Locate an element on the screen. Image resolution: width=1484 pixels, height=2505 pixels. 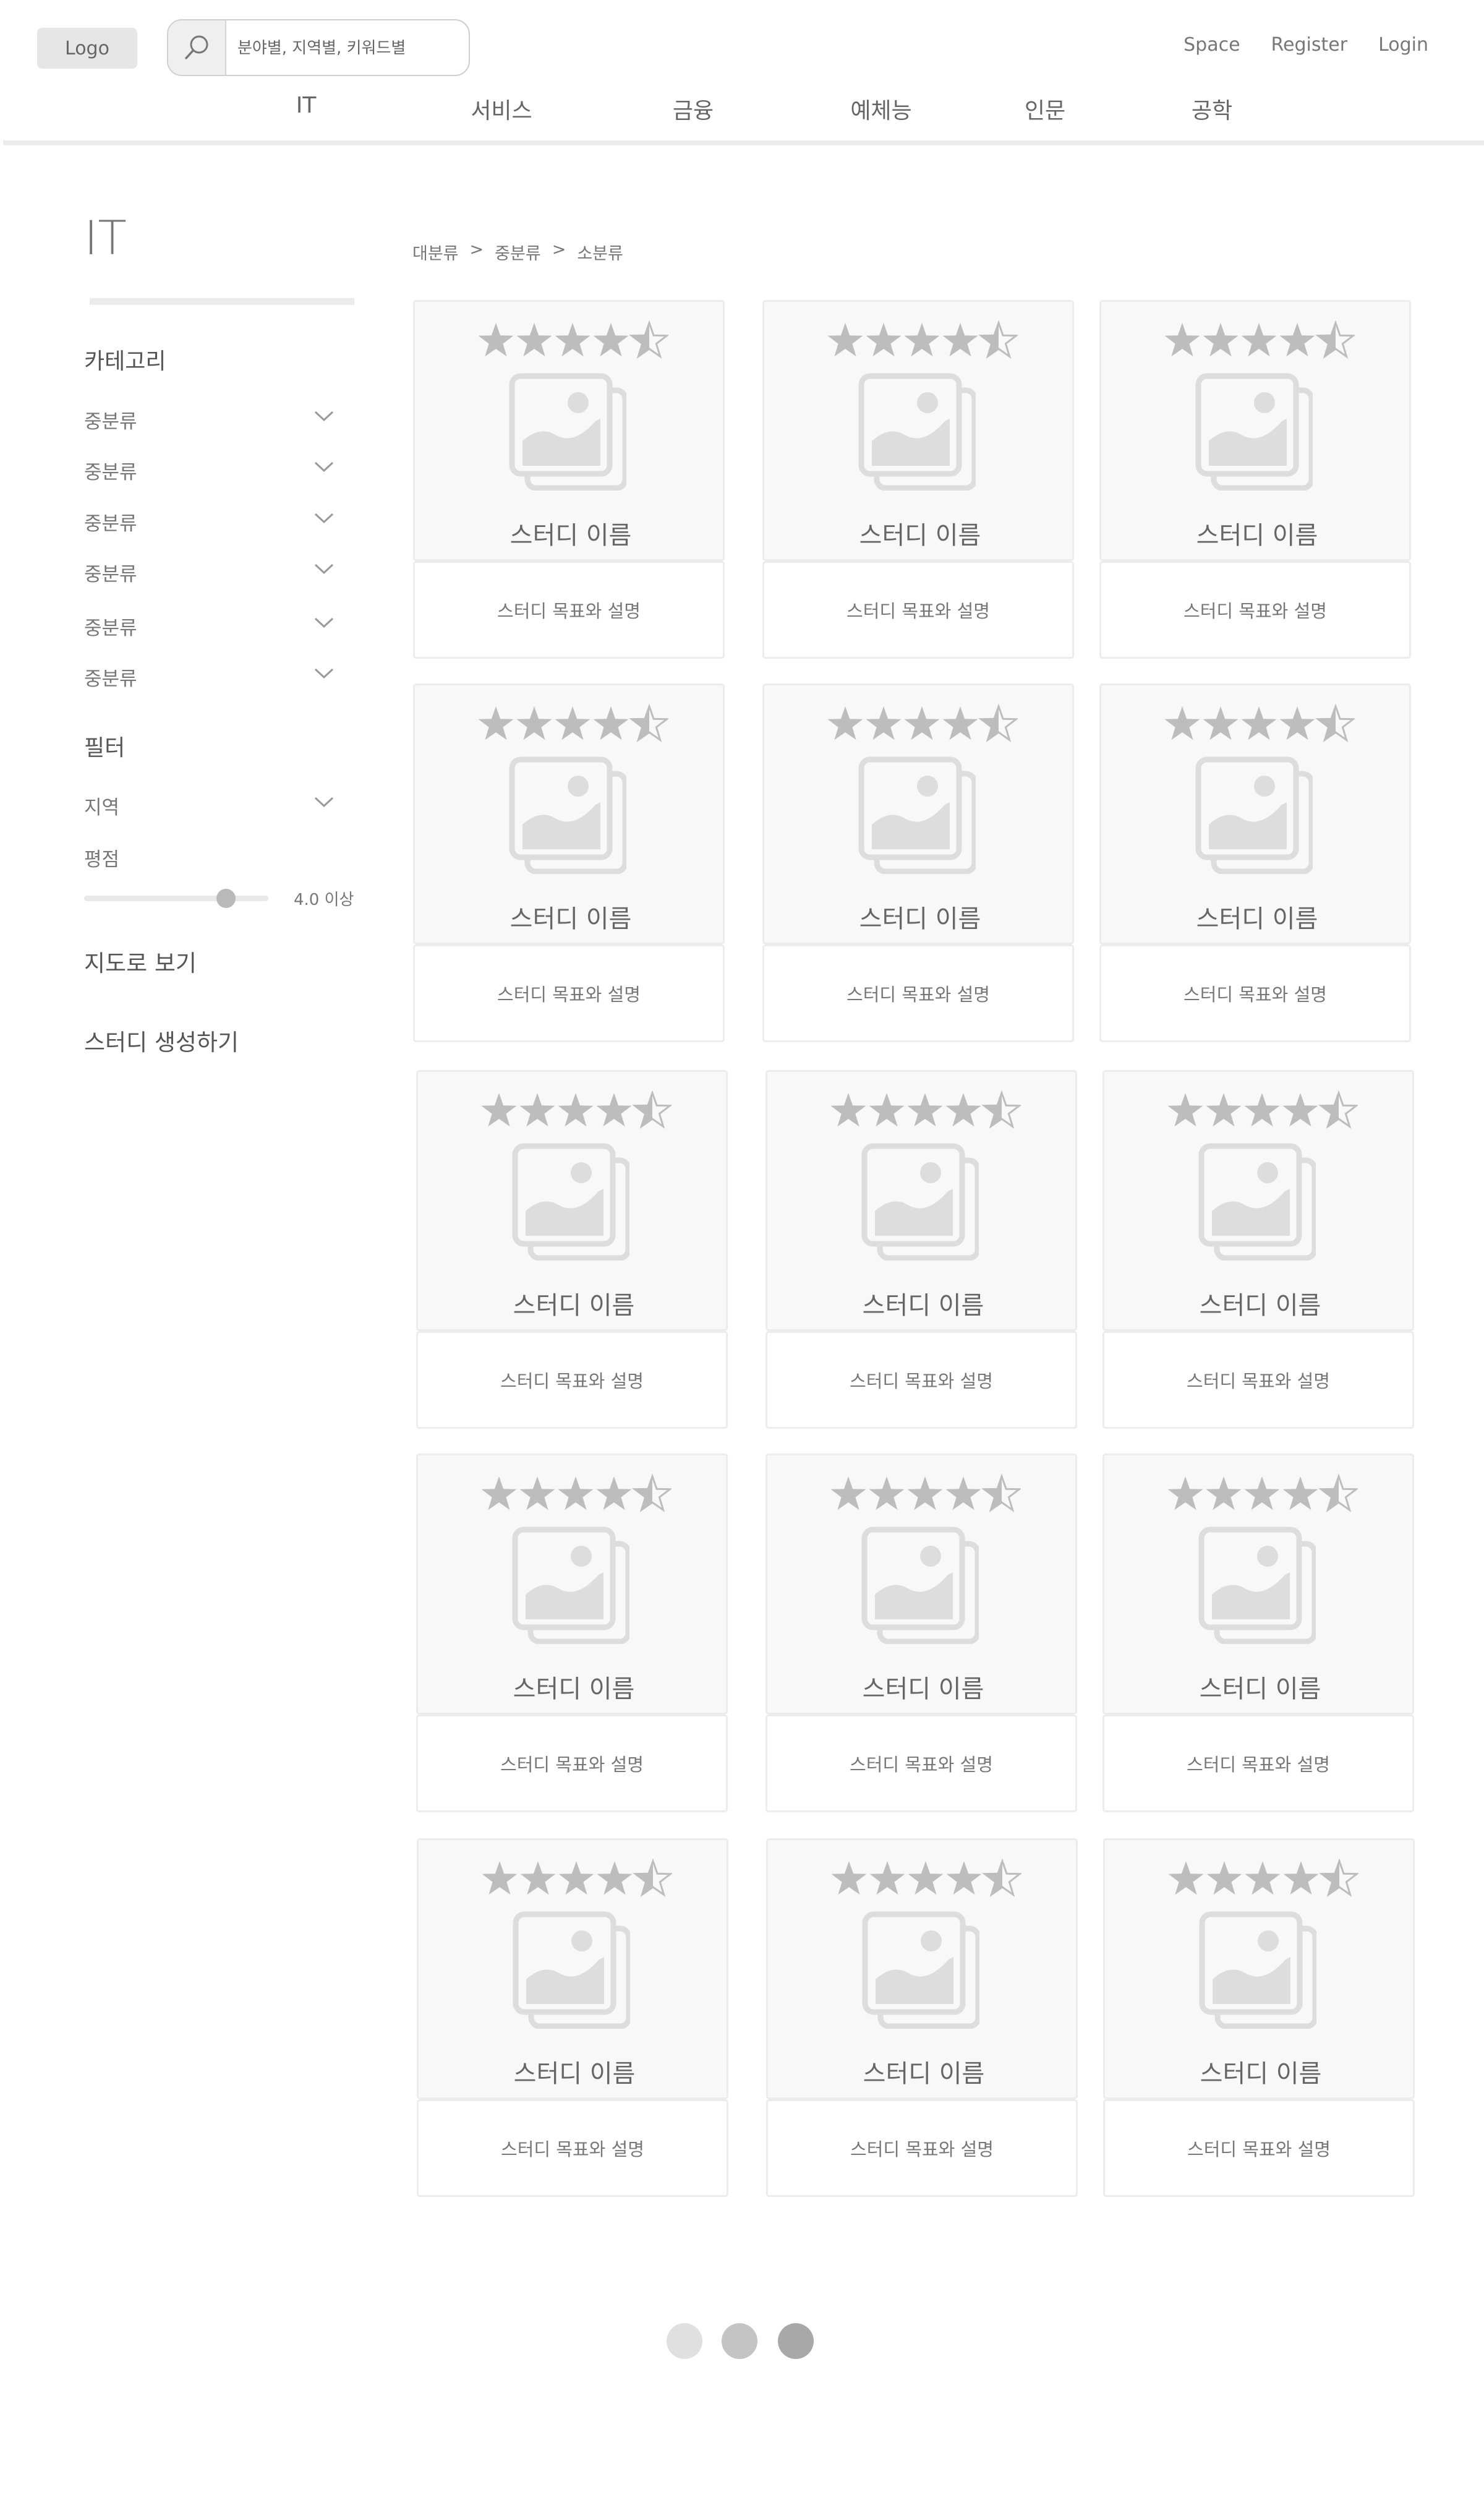
register-link: Register is located at coordinates (1309, 45).